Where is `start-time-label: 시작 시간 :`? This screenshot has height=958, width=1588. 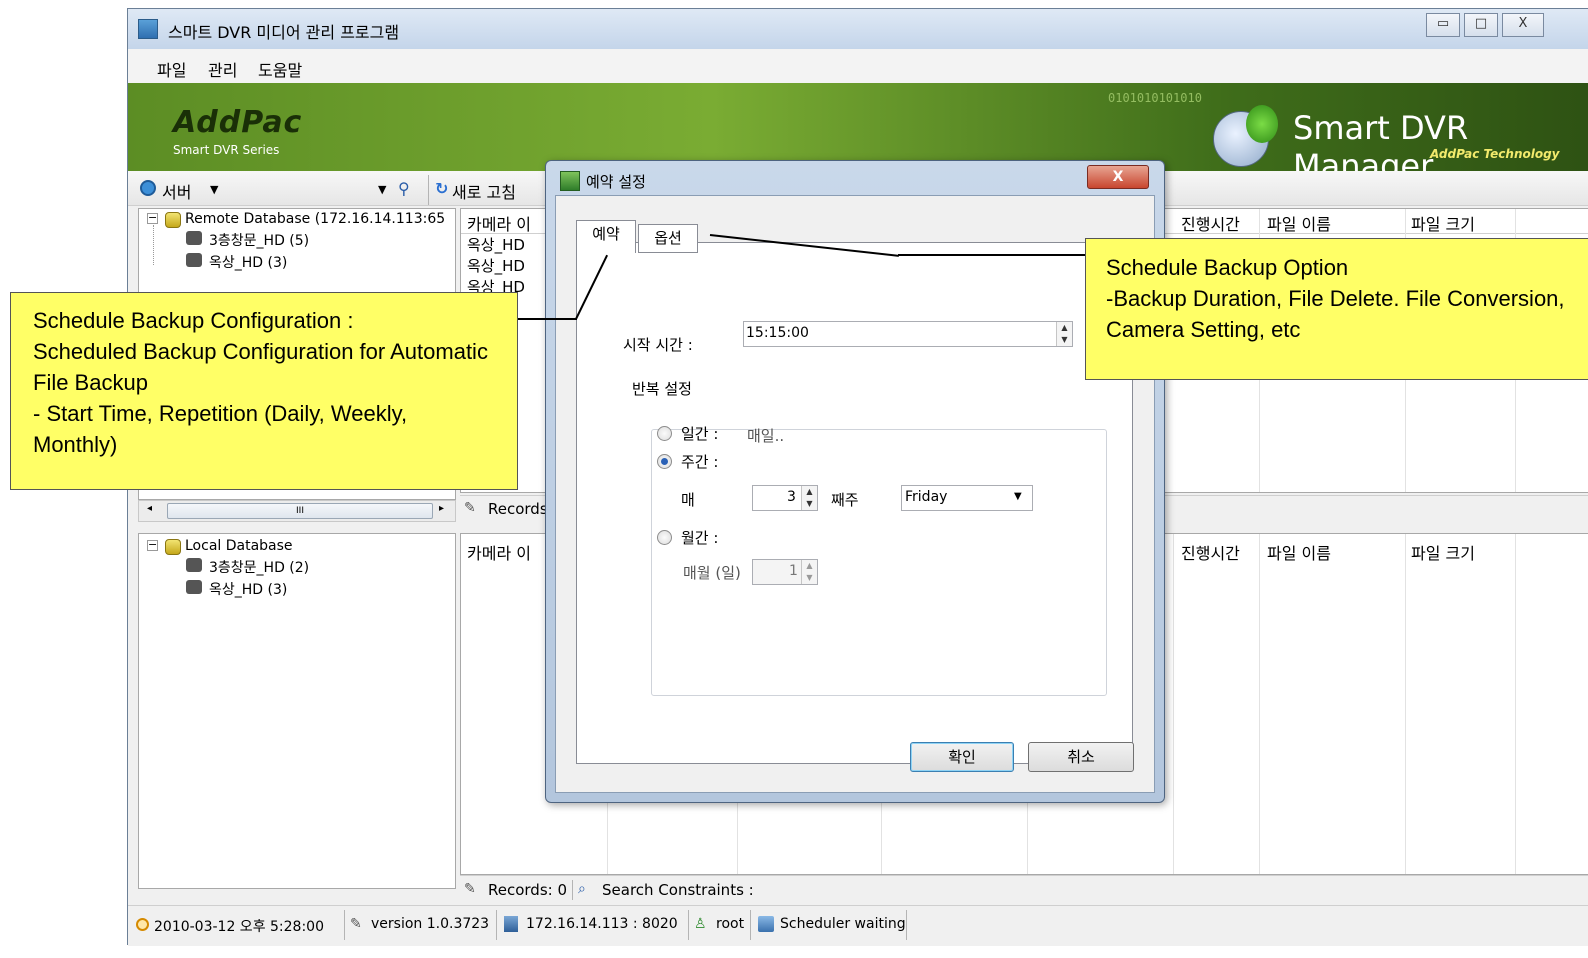 start-time-label: 시작 시간 : is located at coordinates (658, 345).